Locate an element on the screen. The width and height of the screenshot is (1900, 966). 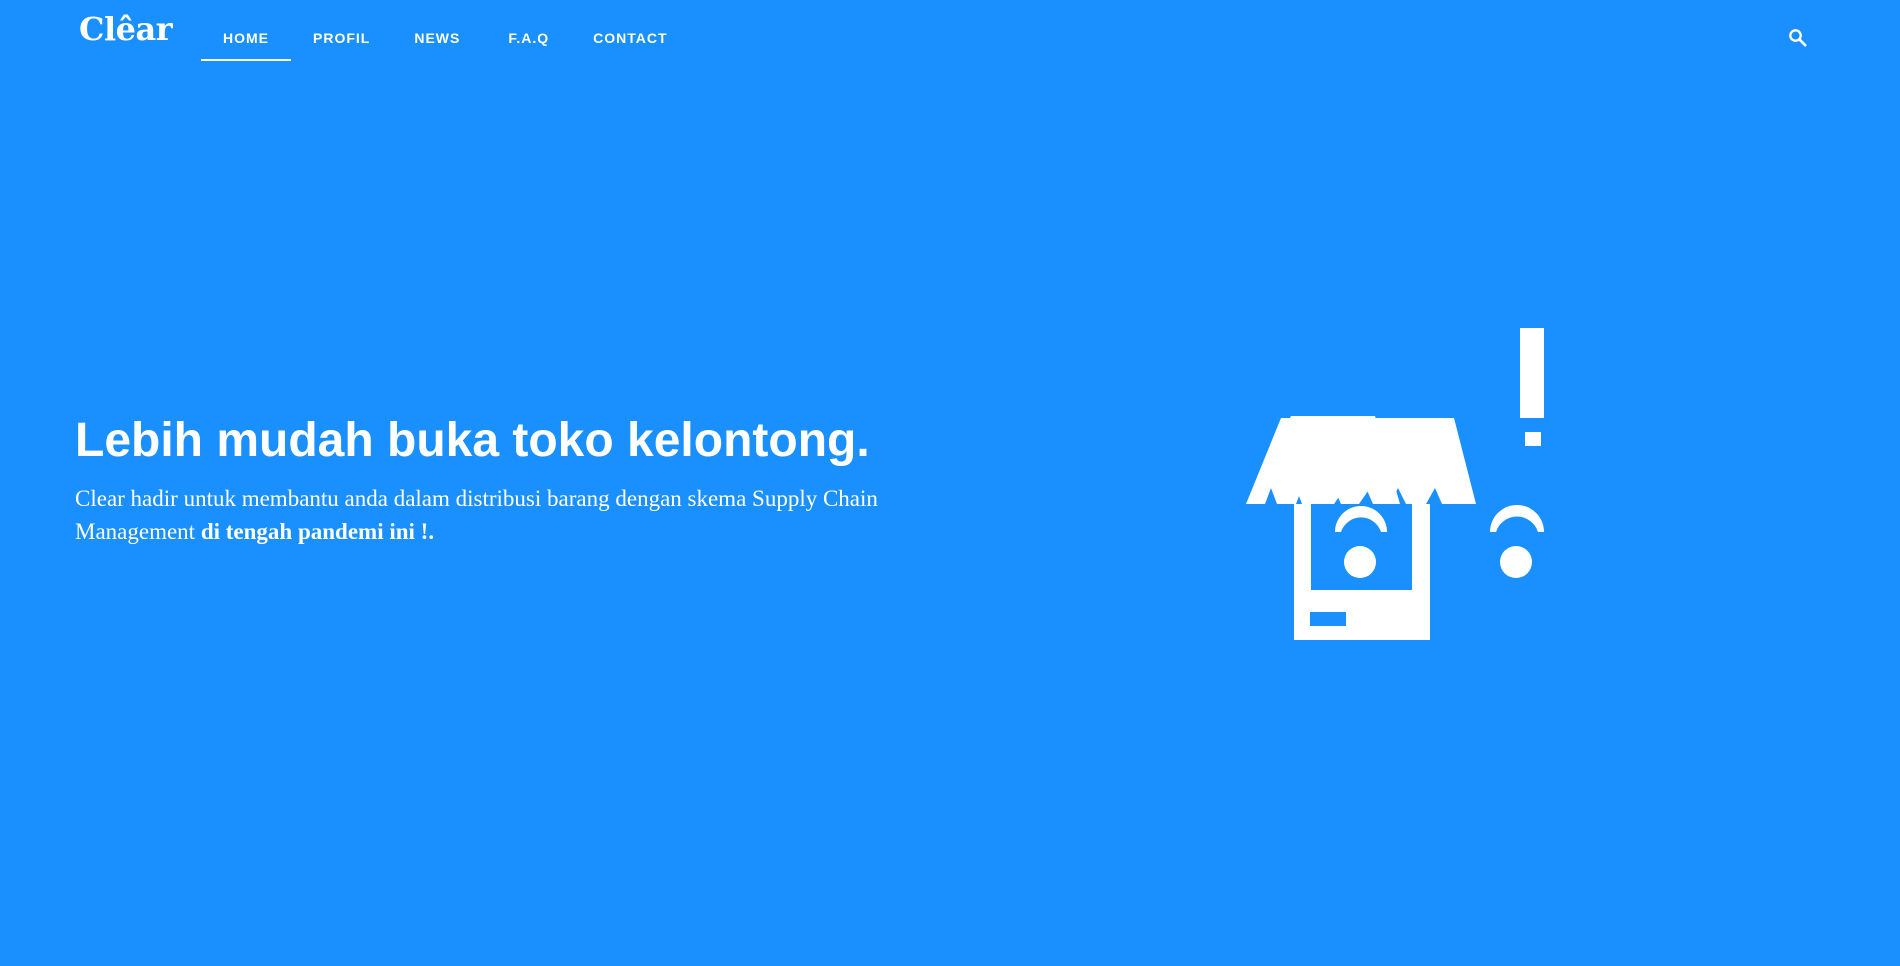
hero-description-emphasis: di tengah pandemi ini !. is located at coordinates (317, 531).